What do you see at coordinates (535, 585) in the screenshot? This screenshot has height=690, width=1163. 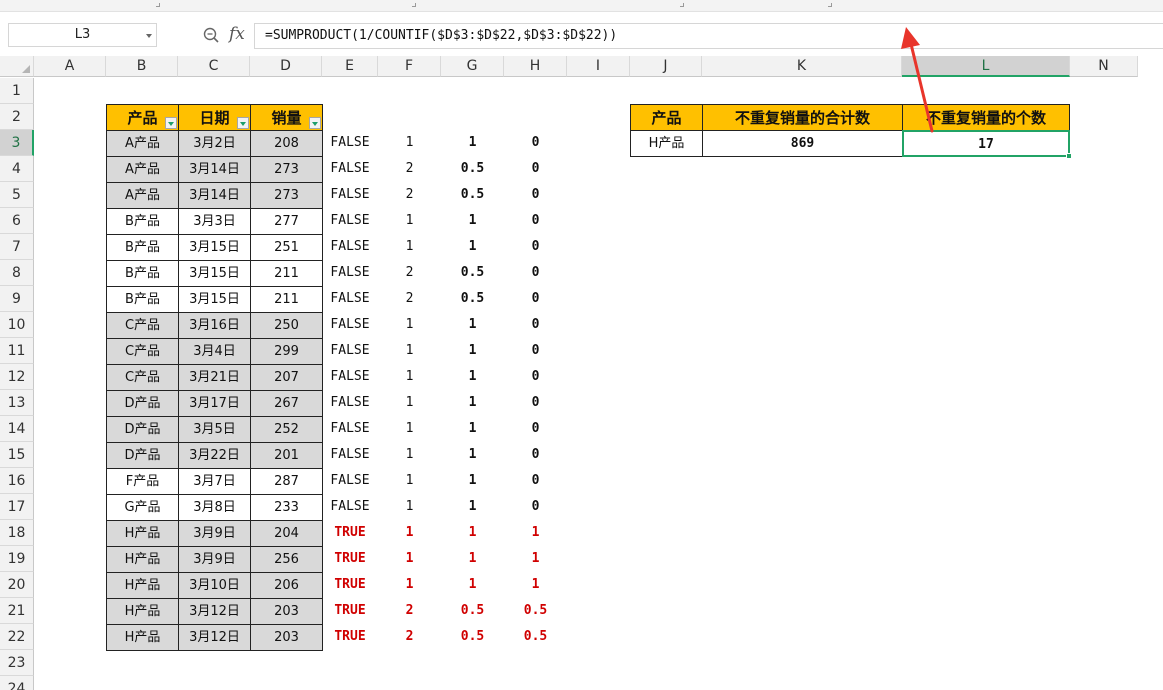 I see `cell-h-result: 1` at bounding box center [535, 585].